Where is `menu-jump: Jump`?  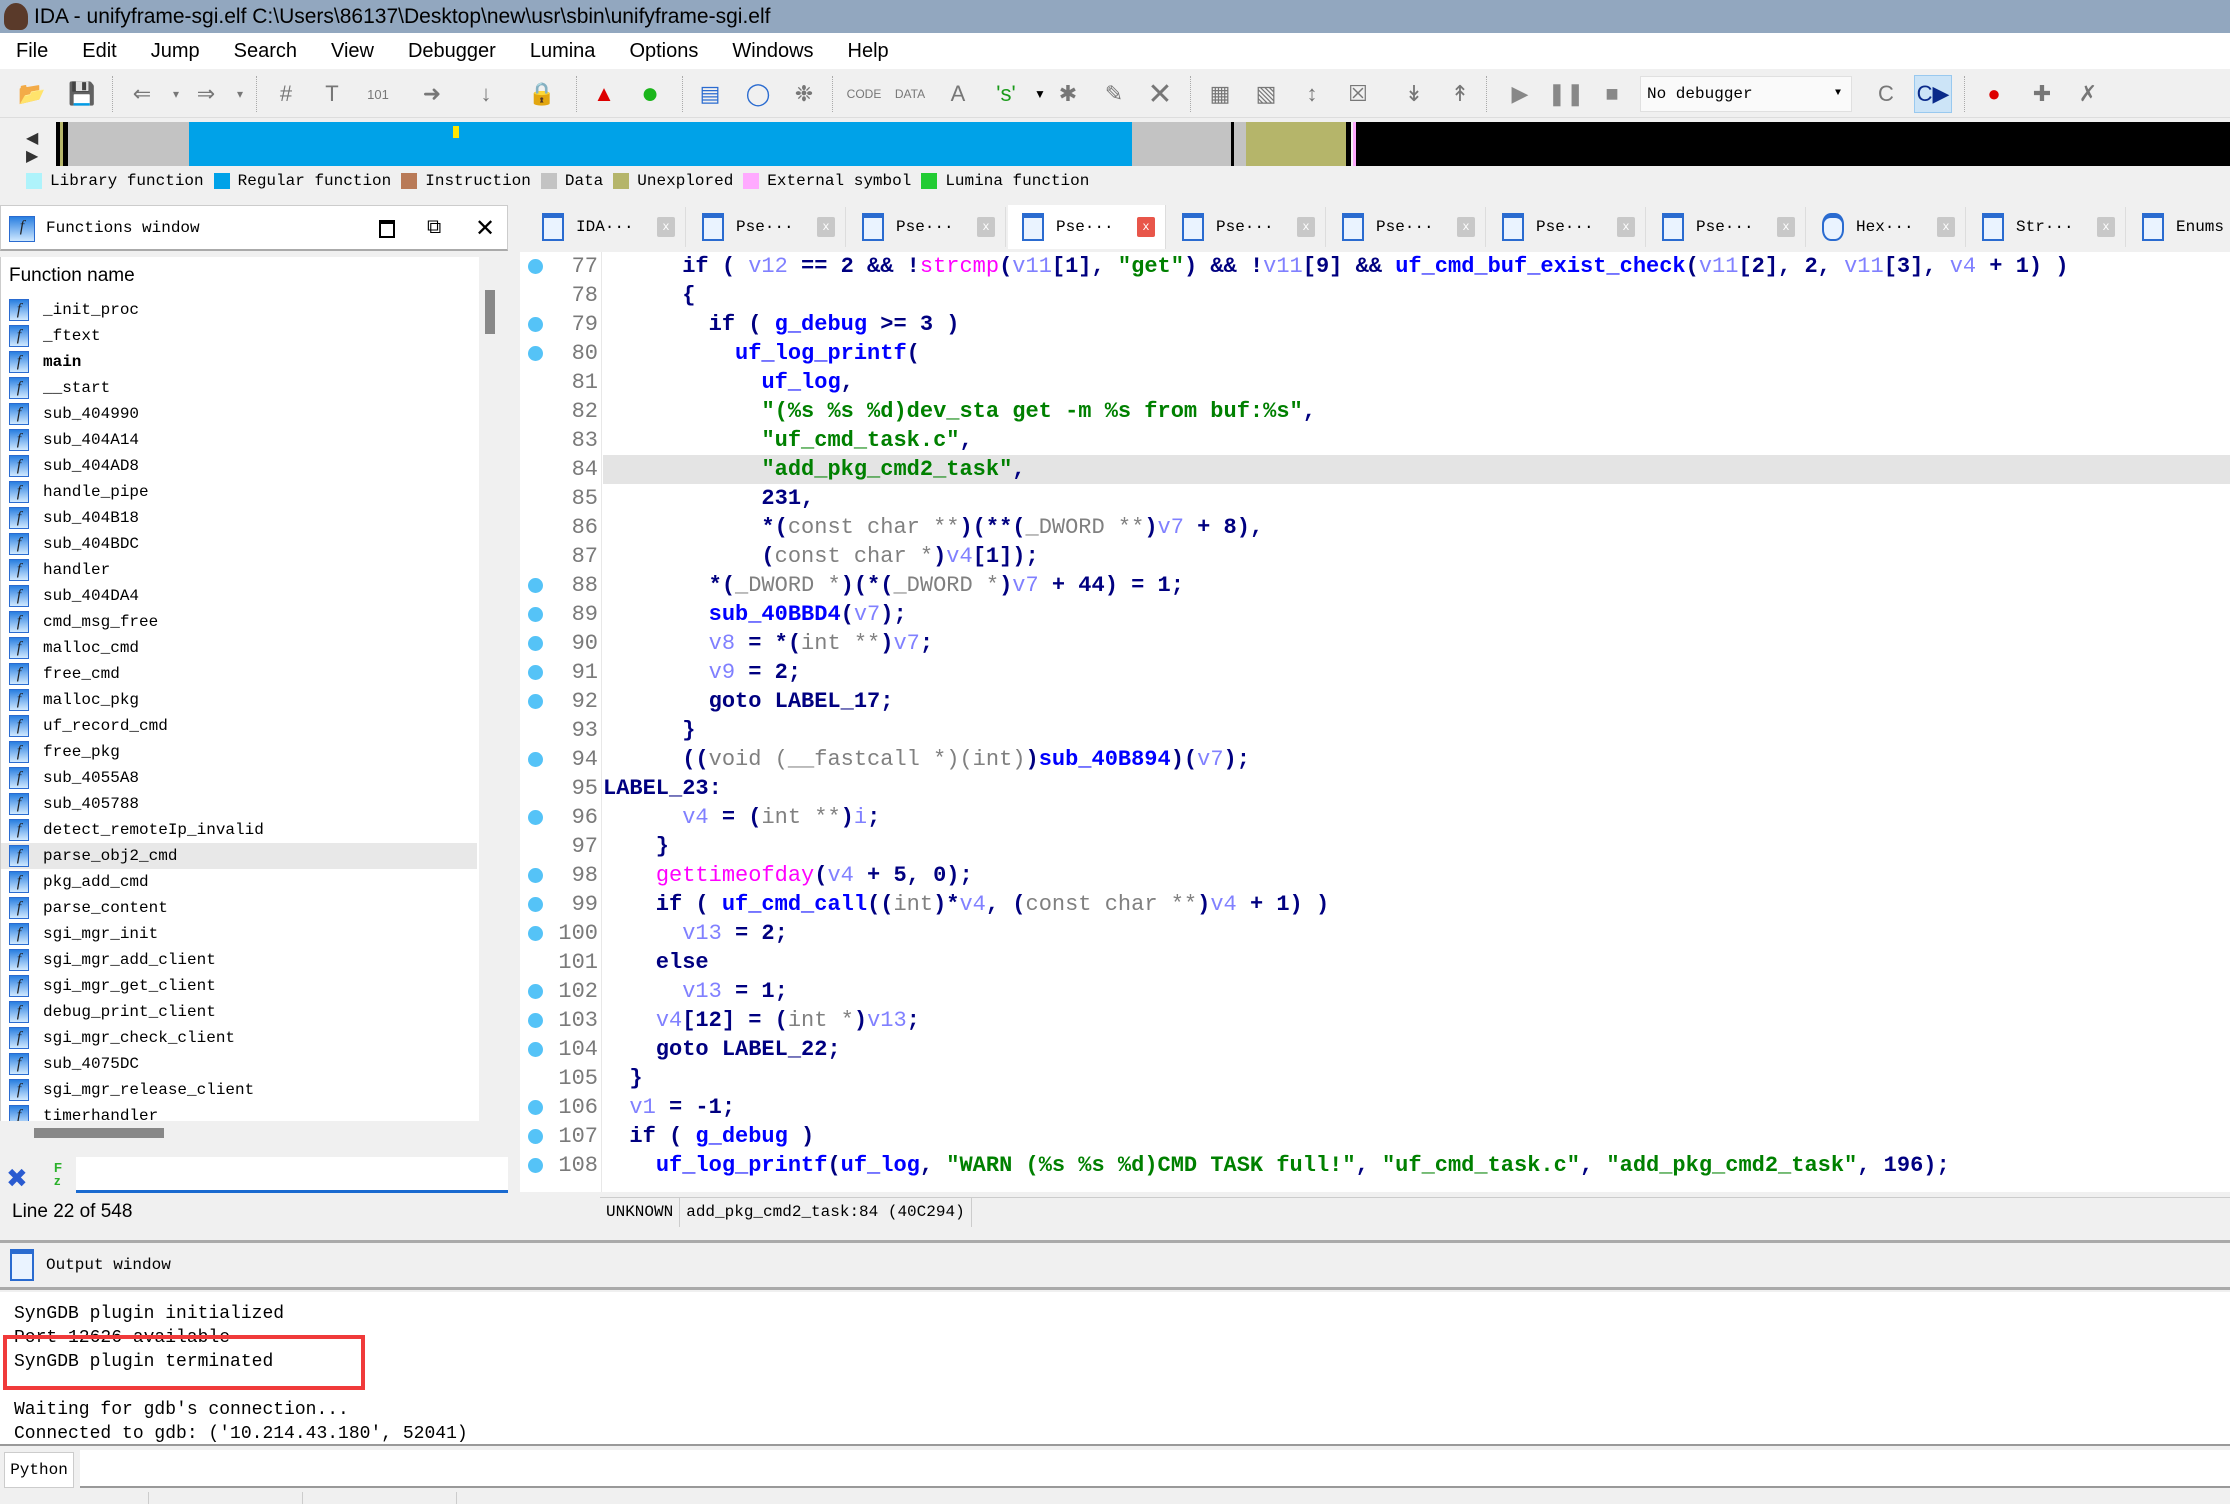 menu-jump: Jump is located at coordinates (175, 51).